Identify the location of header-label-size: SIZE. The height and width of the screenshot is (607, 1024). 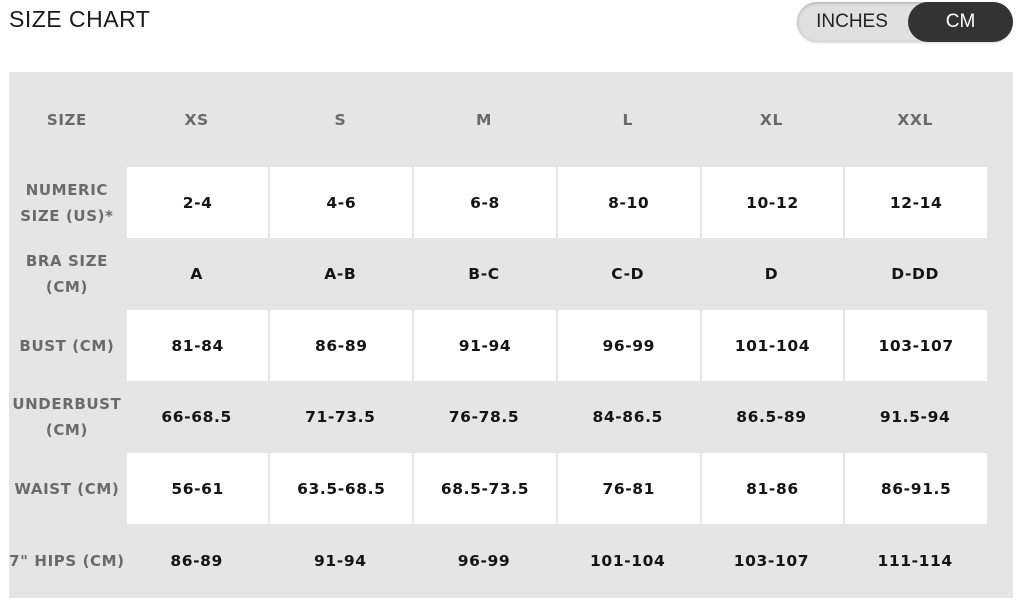
(66, 119).